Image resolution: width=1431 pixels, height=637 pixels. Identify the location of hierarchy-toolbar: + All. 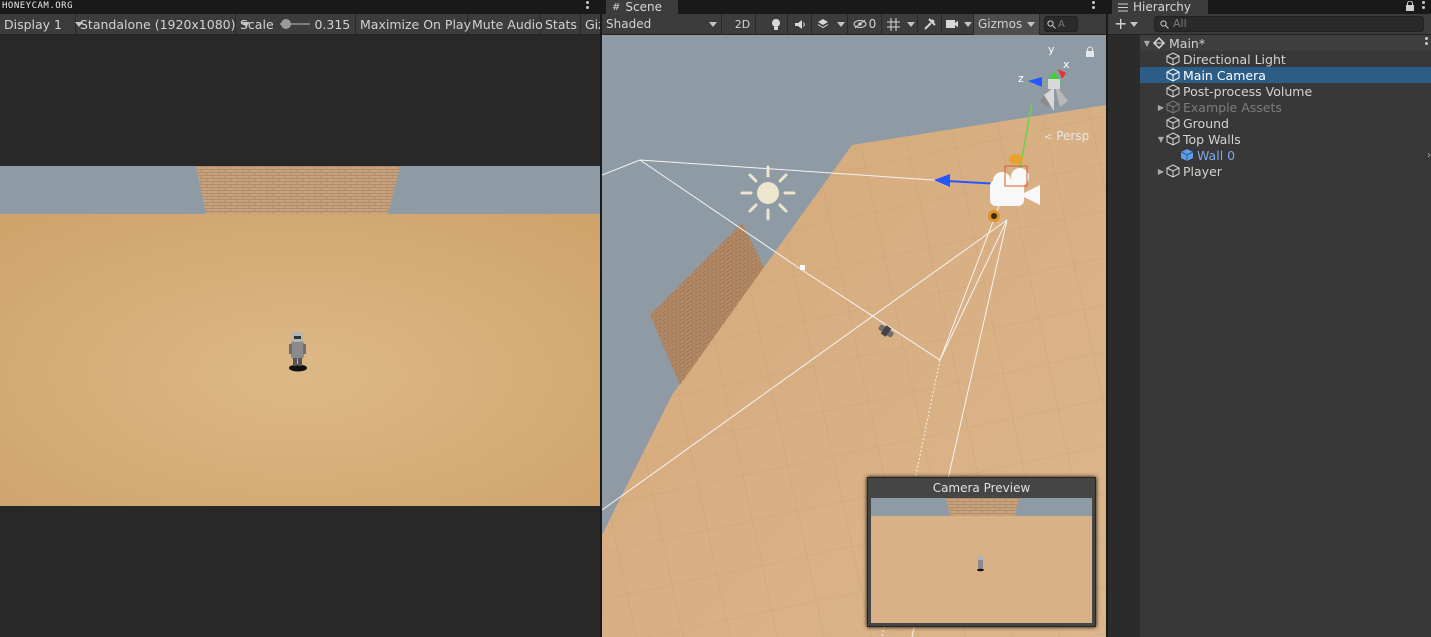
(1269, 24).